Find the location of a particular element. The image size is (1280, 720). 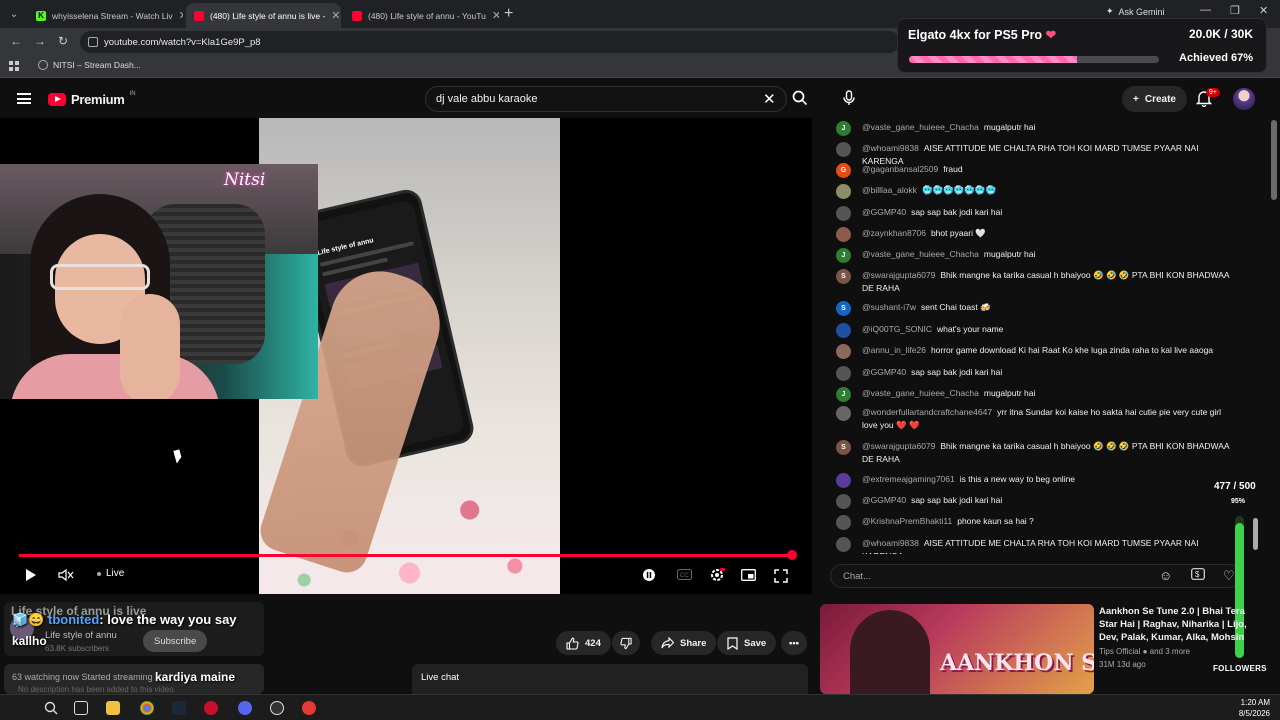

chat-username: @extremeajgaming7061 is located at coordinates (908, 479).